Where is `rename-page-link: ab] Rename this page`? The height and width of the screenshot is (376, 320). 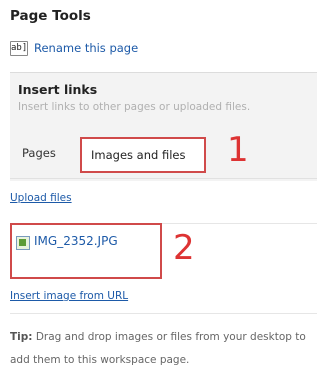
rename-page-link: ab] Rename this page is located at coordinates (74, 48).